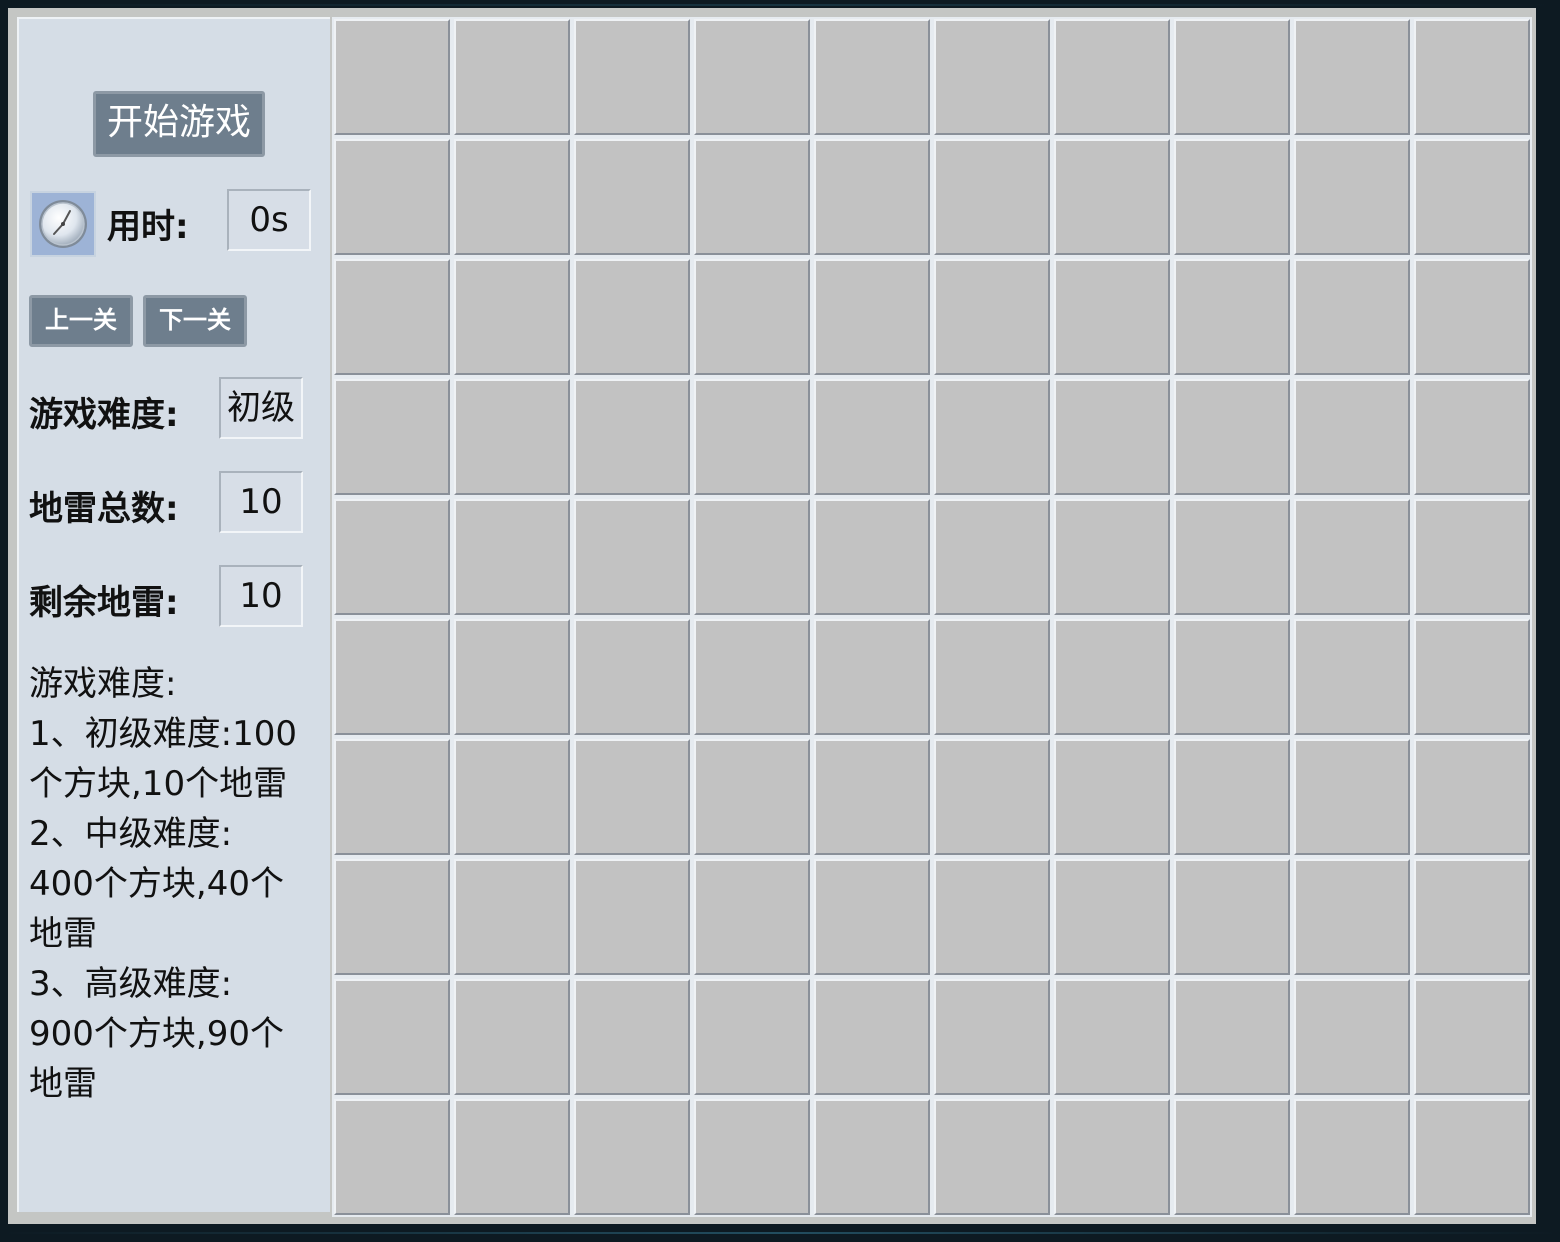 The height and width of the screenshot is (1242, 1560). Describe the element at coordinates (81, 321) in the screenshot. I see `prev-level-button: 上一关` at that location.